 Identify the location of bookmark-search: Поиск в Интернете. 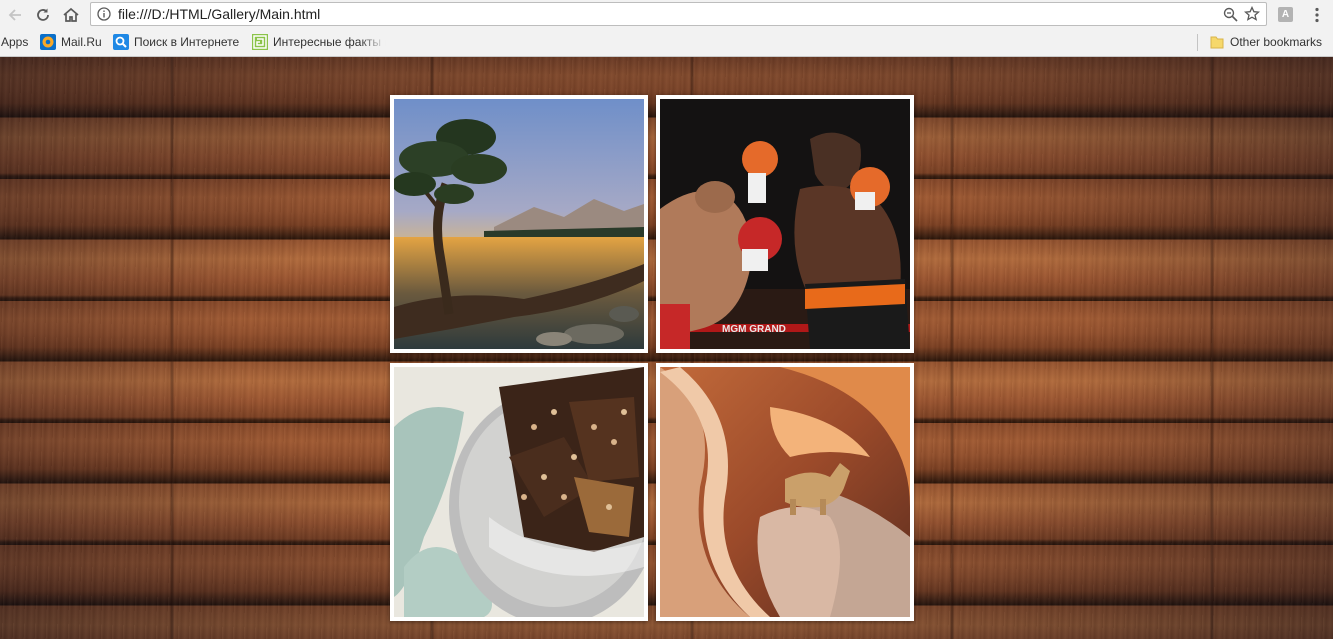
(176, 42).